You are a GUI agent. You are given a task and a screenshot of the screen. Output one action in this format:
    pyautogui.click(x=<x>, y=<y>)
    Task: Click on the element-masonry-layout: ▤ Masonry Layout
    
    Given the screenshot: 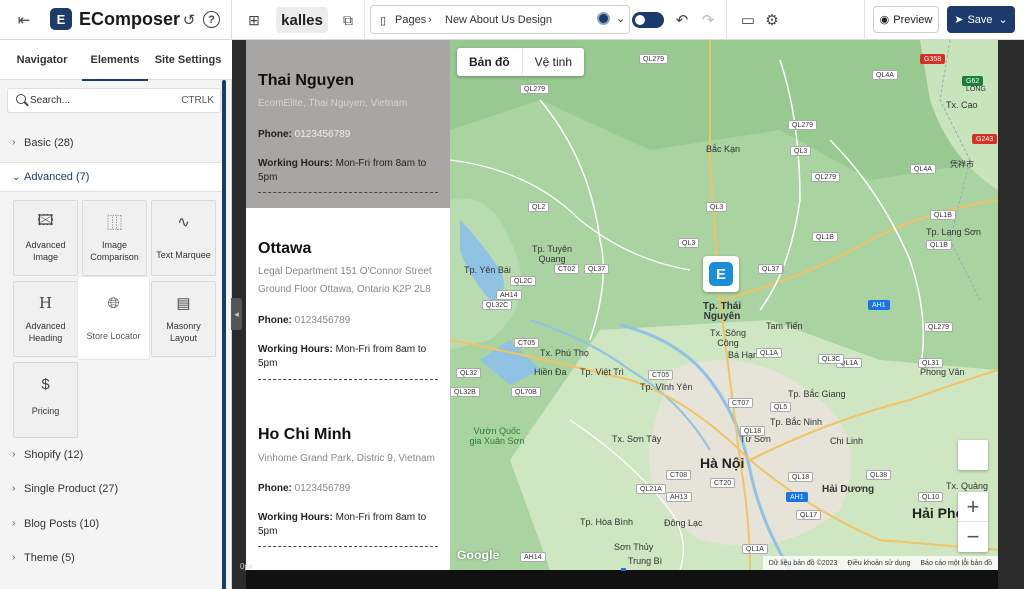 What is the action you would take?
    pyautogui.click(x=183, y=319)
    